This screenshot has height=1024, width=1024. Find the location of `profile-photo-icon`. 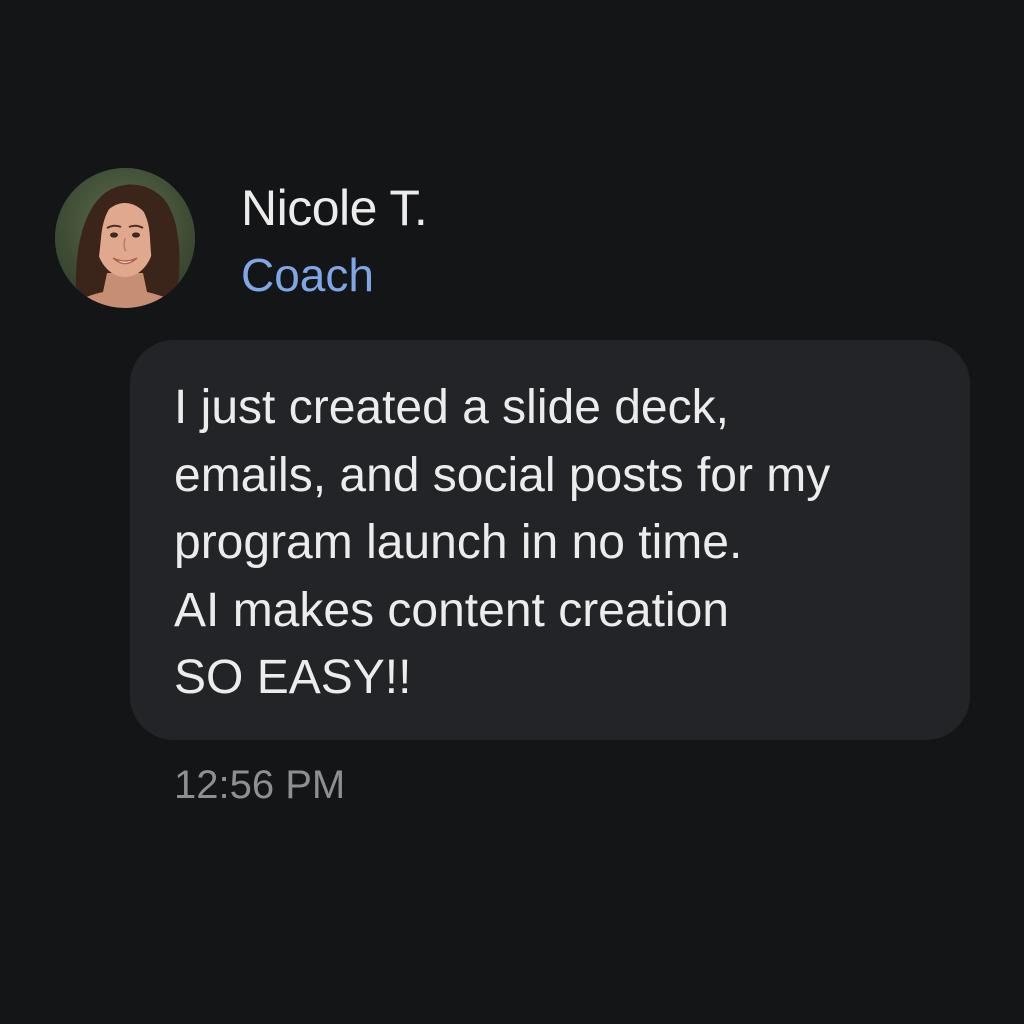

profile-photo-icon is located at coordinates (125, 238).